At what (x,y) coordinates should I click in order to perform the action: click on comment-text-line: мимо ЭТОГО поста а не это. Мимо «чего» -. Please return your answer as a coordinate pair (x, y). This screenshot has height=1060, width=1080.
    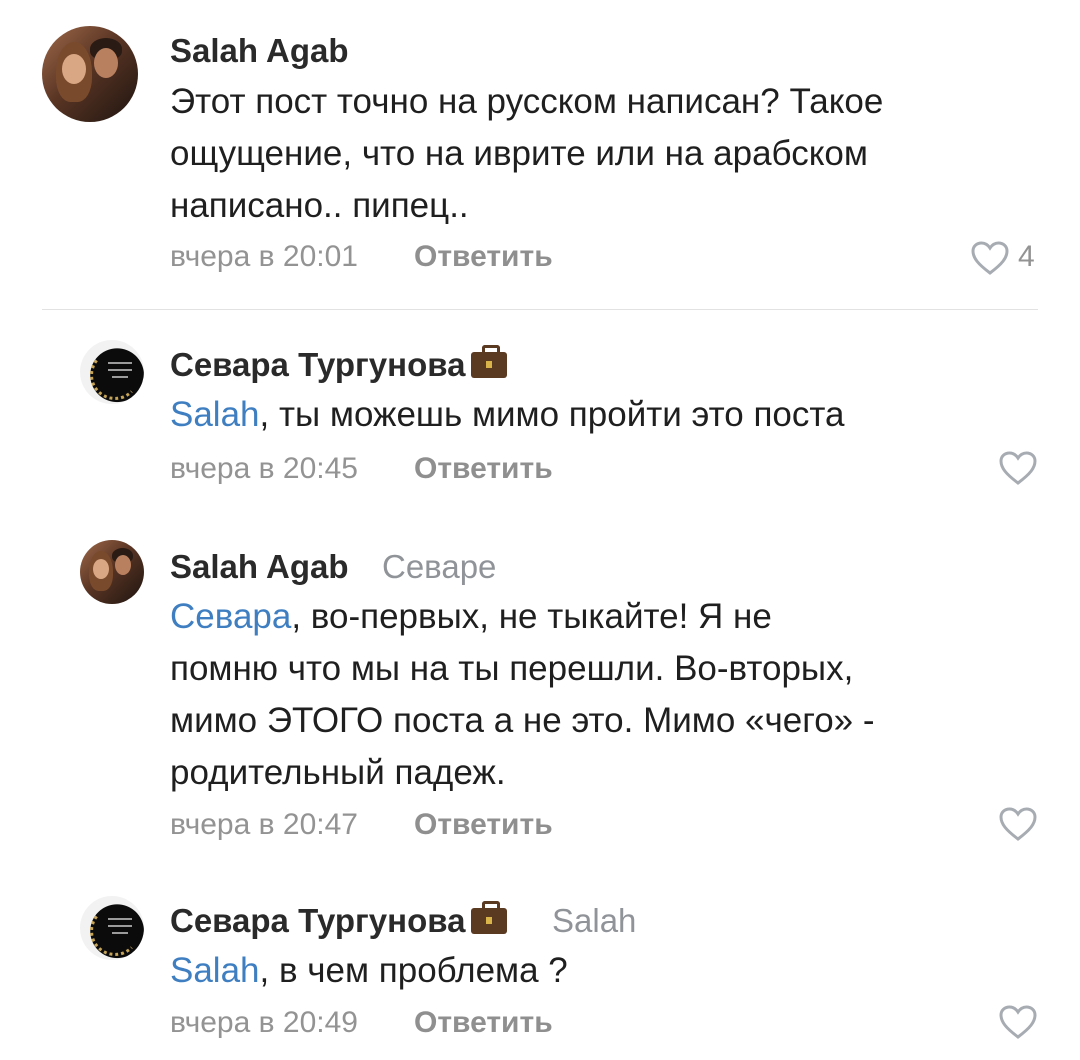
    Looking at the image, I should click on (522, 720).